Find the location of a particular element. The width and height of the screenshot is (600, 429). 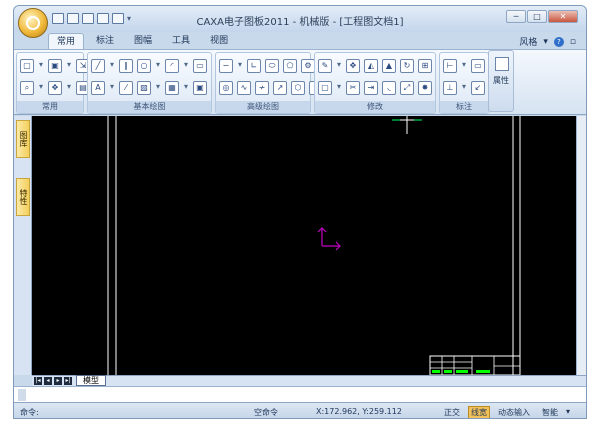

copy-icon: ▢ is located at coordinates (27, 66).